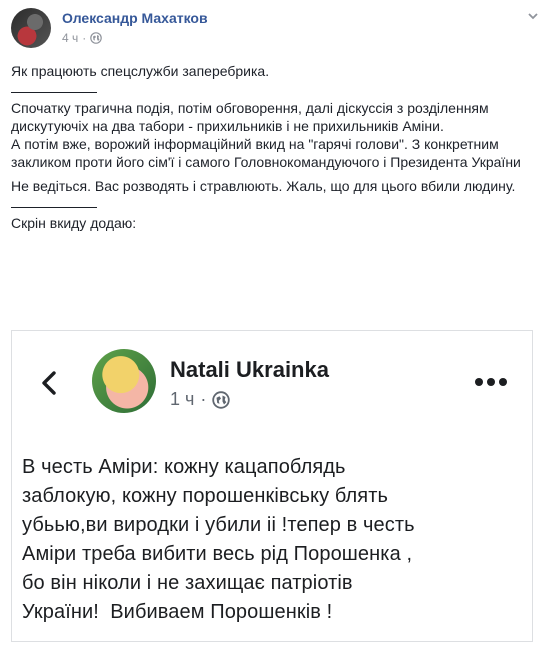 The height and width of the screenshot is (647, 553). I want to click on embedded-post-time: 1 ч, so click(182, 399).